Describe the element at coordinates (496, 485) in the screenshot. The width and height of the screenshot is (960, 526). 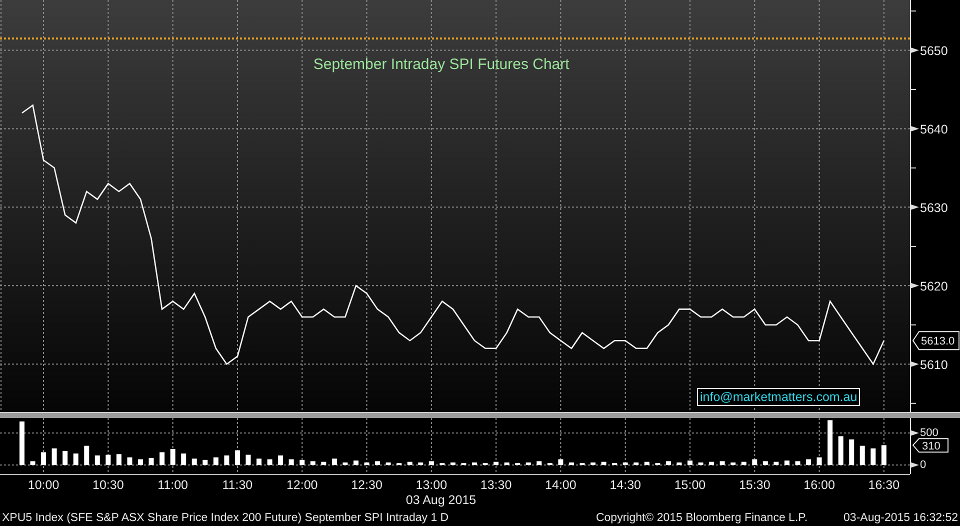
I see `time-tick-label: 13:30` at that location.